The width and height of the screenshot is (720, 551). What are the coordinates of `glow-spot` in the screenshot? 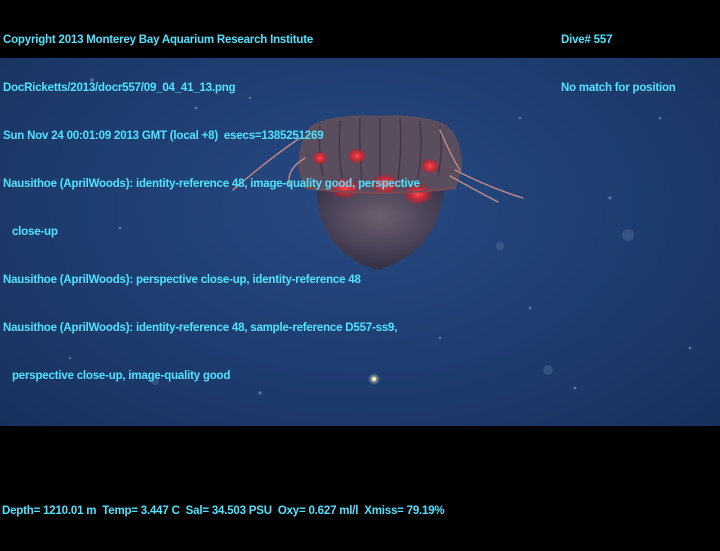 It's located at (430, 166).